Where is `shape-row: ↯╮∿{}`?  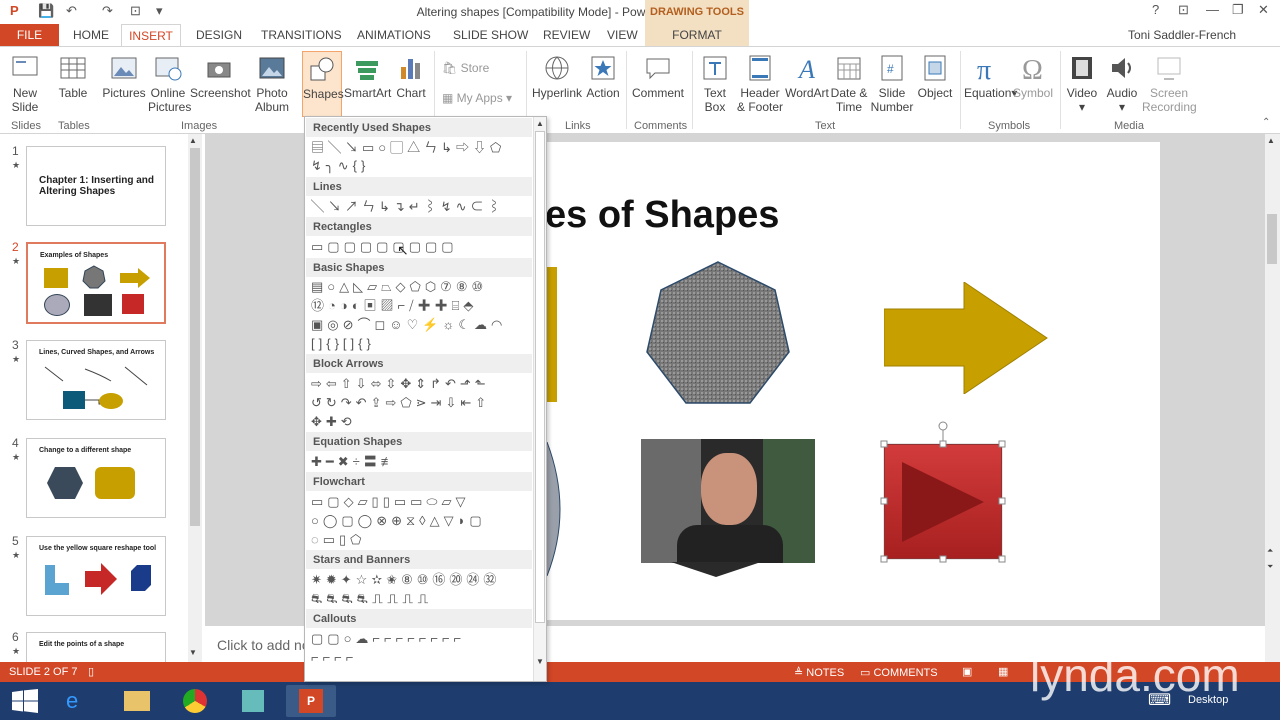
shape-row: ↯╮∿{} is located at coordinates (340, 166).